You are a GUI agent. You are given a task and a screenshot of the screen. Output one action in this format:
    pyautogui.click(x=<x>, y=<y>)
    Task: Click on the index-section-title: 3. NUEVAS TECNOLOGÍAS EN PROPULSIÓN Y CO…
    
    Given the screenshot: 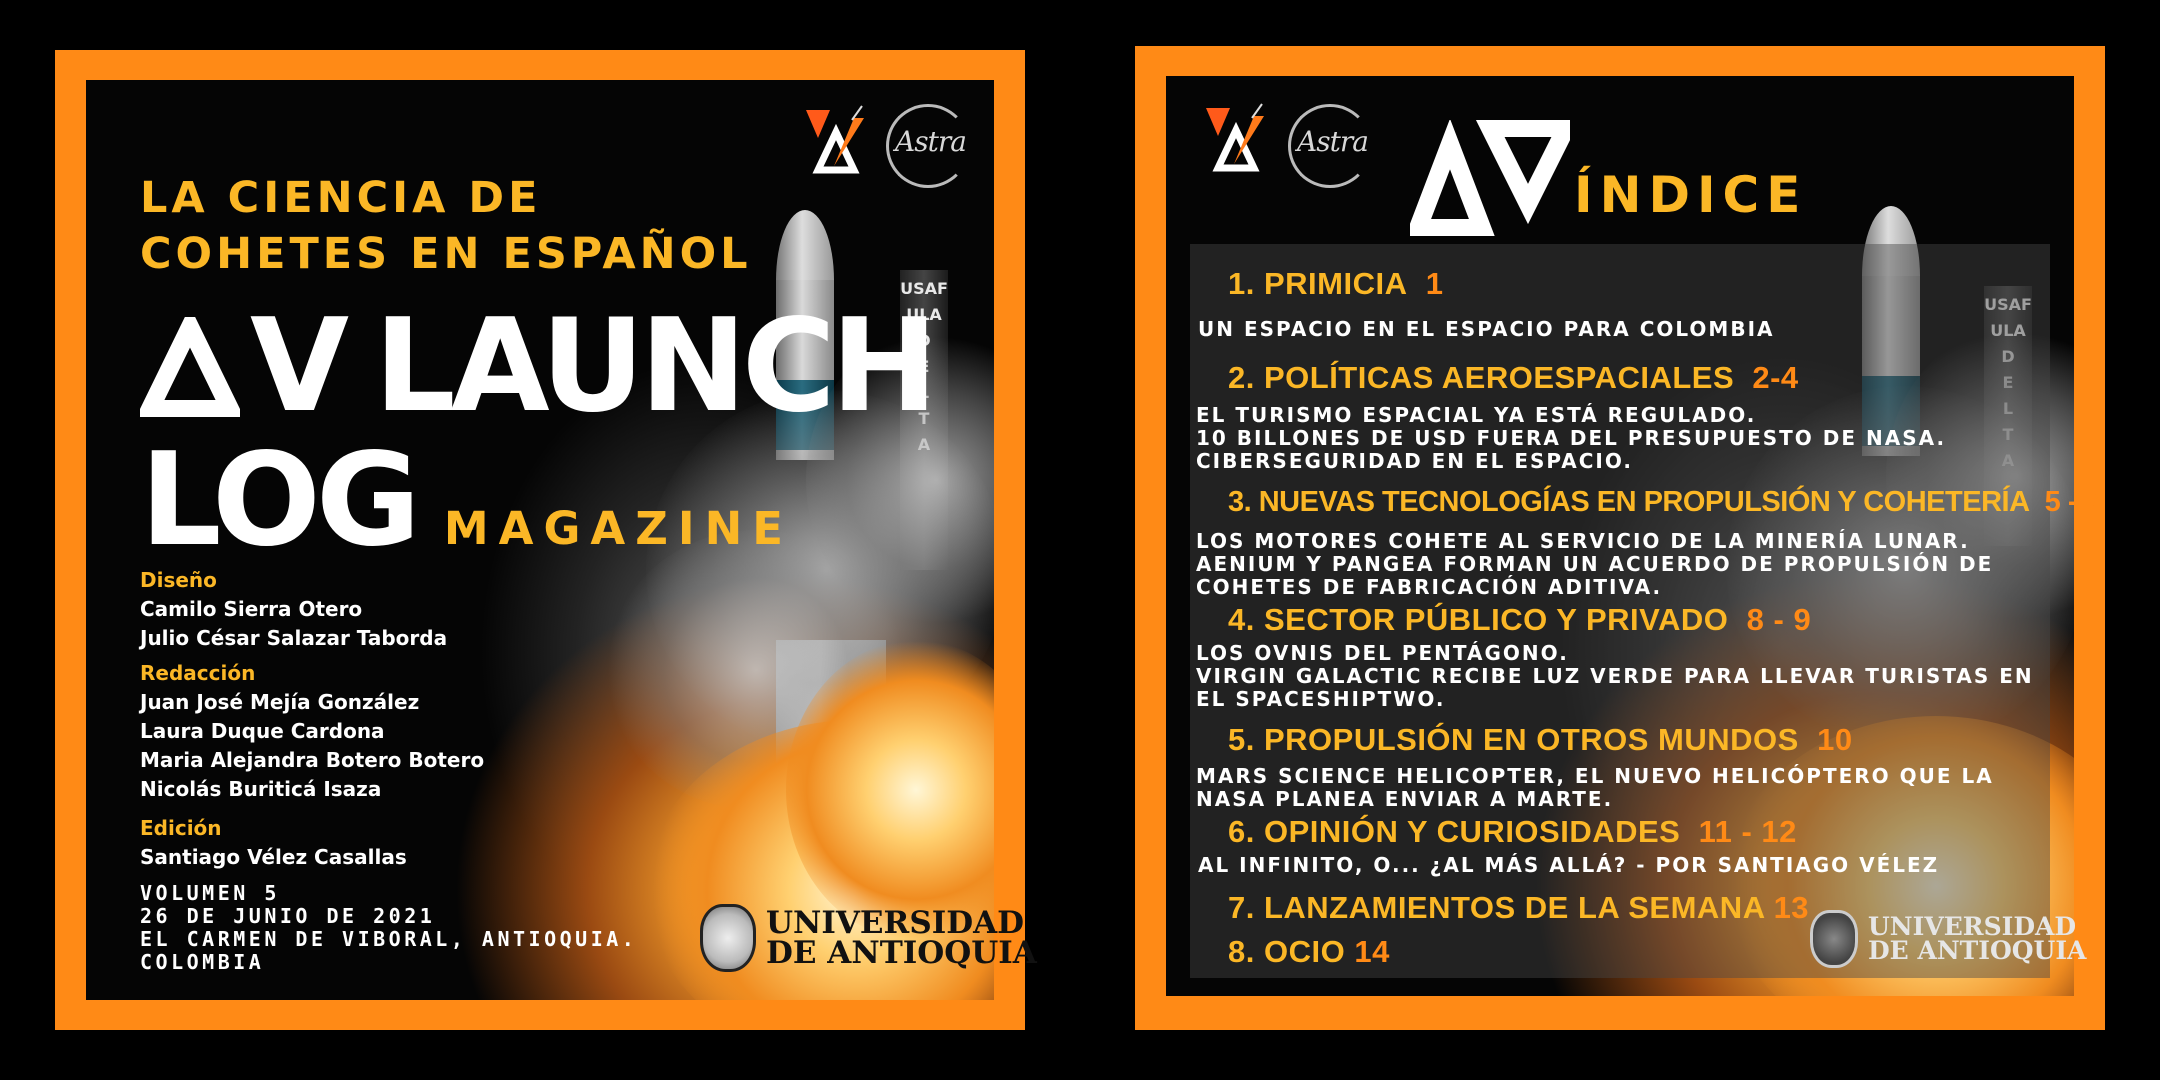 What is the action you would take?
    pyautogui.click(x=1664, y=502)
    